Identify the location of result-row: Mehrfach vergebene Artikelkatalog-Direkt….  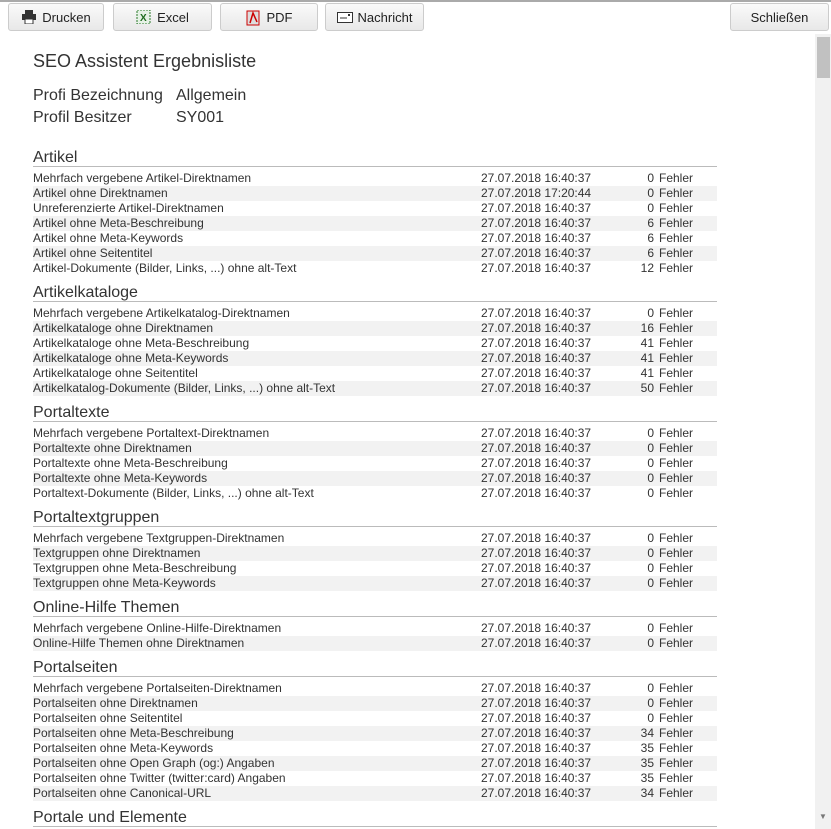
(375, 313).